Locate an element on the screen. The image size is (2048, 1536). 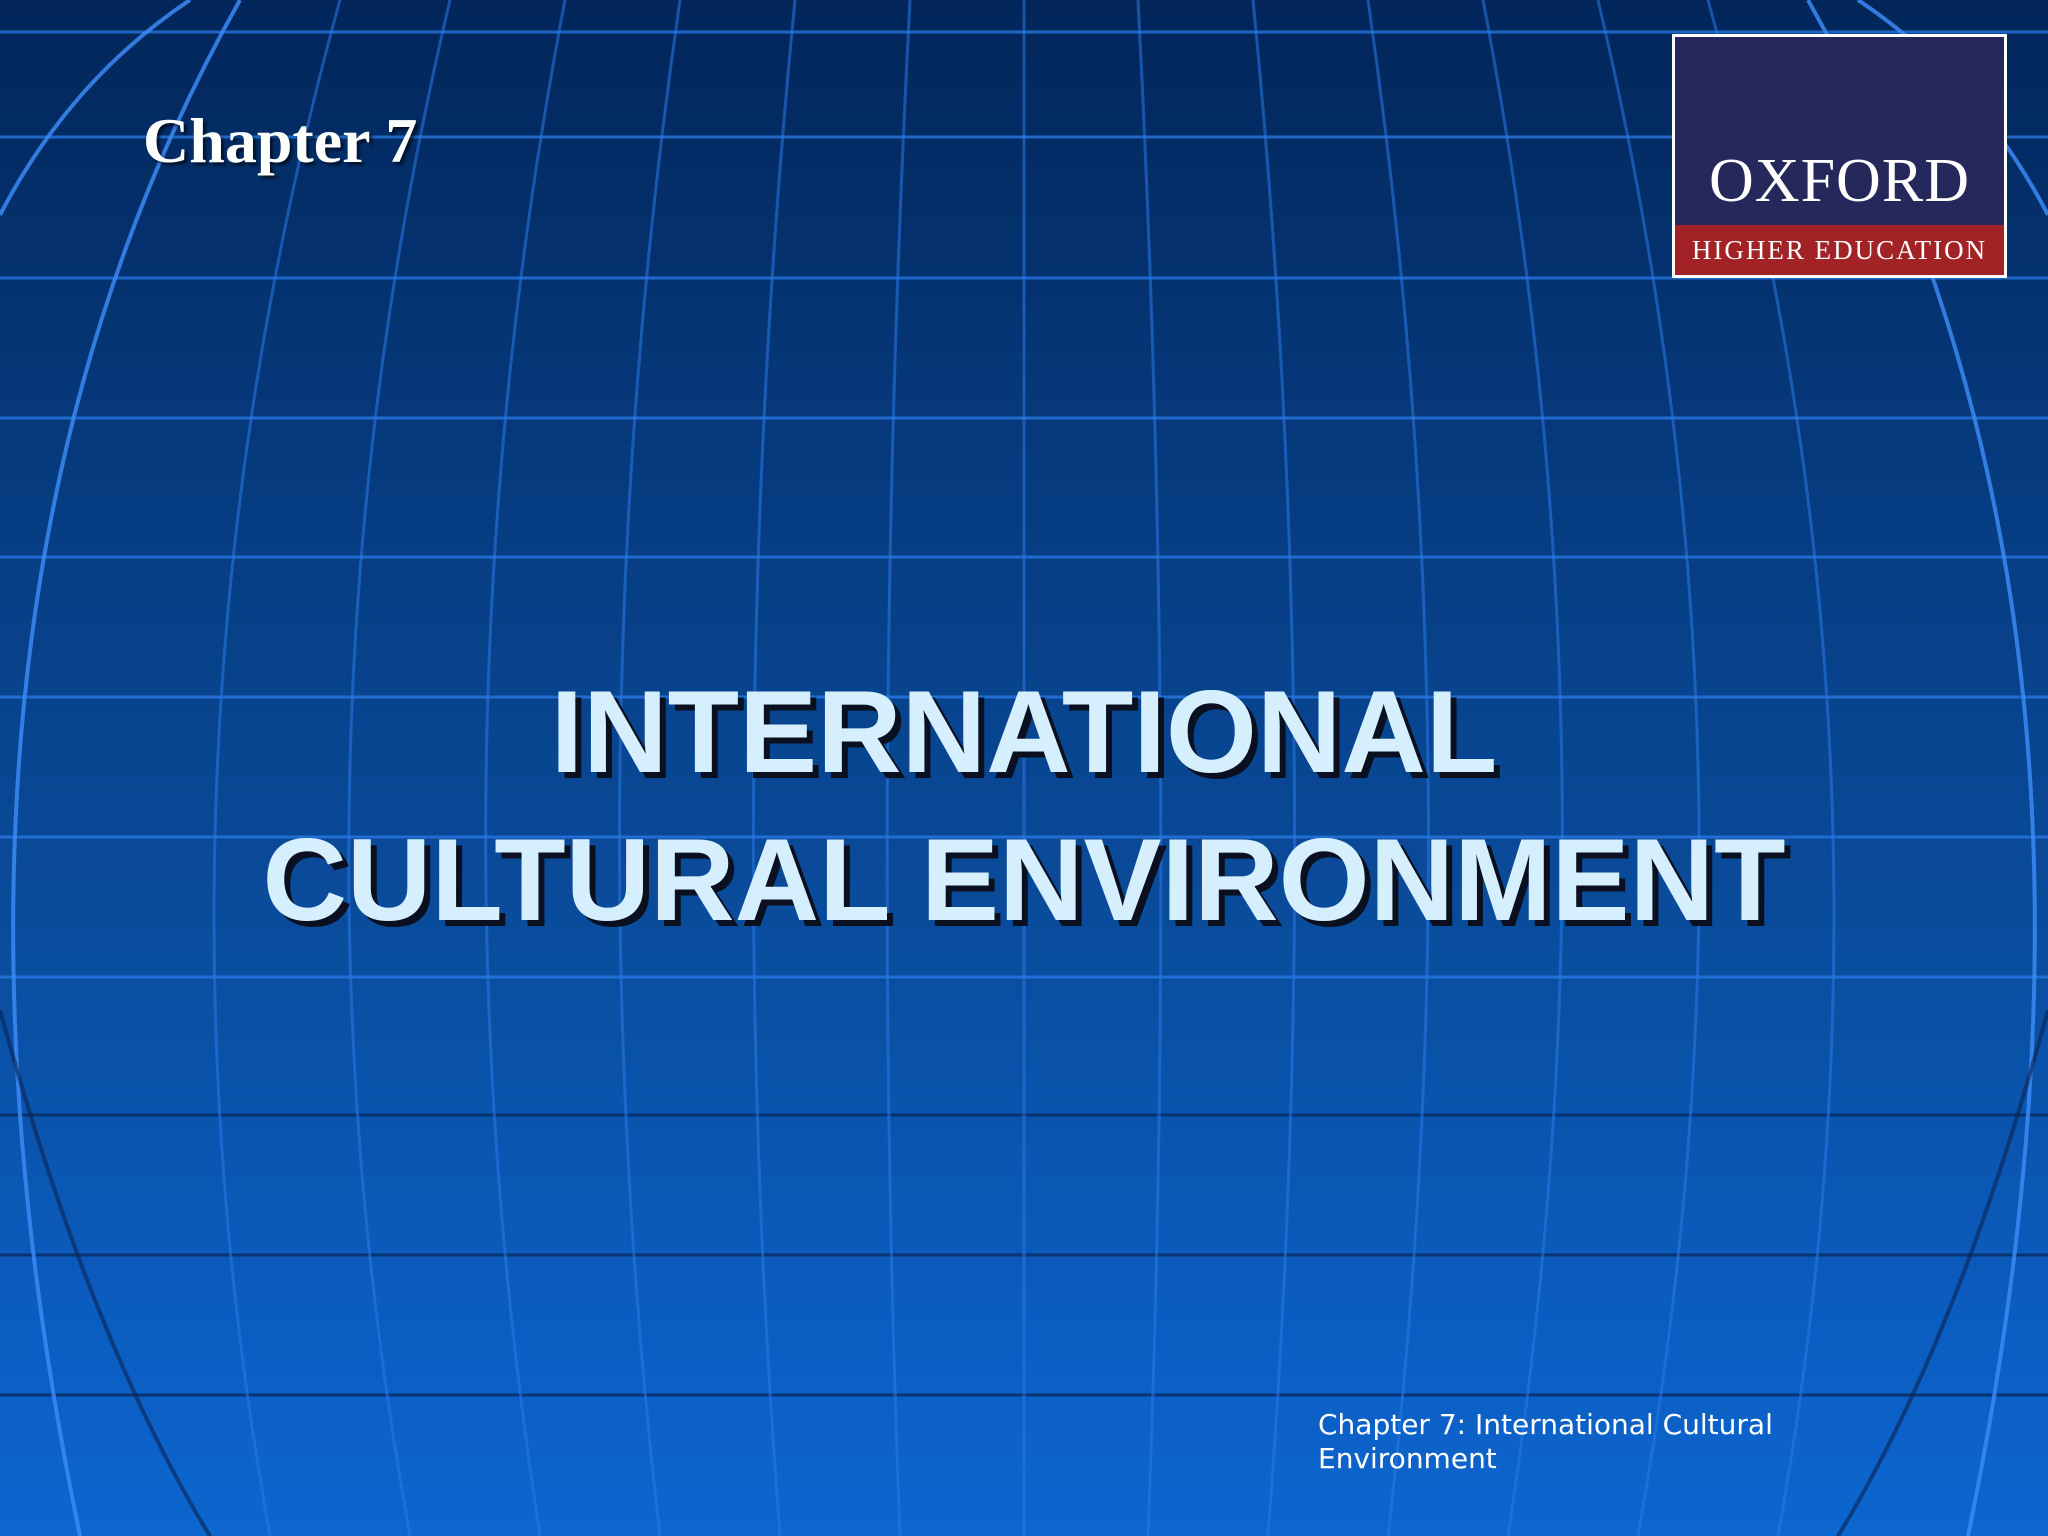
chapter-label: Chapter 7 is located at coordinates (280, 140).